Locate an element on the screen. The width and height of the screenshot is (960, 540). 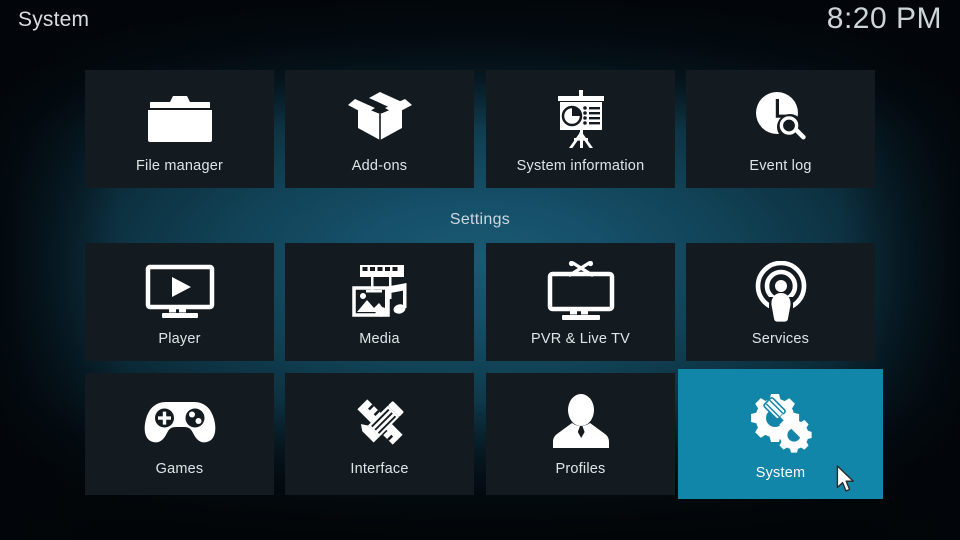
gamepad-icon is located at coordinates (180, 422).